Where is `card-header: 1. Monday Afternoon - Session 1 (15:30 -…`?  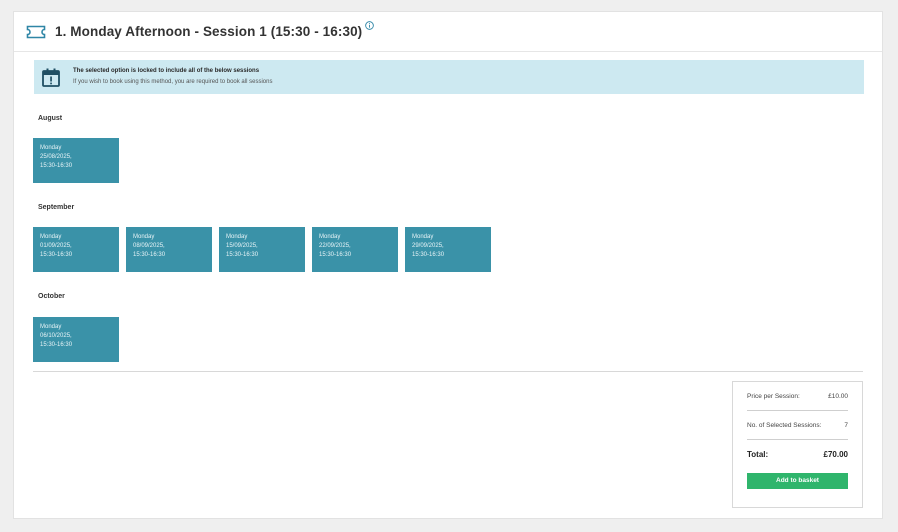 card-header: 1. Monday Afternoon - Session 1 (15:30 -… is located at coordinates (448, 32).